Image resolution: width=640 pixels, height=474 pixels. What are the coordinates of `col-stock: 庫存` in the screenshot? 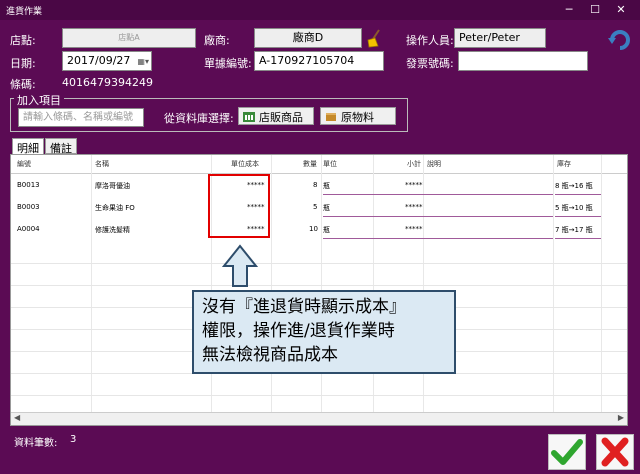 It's located at (564, 164).